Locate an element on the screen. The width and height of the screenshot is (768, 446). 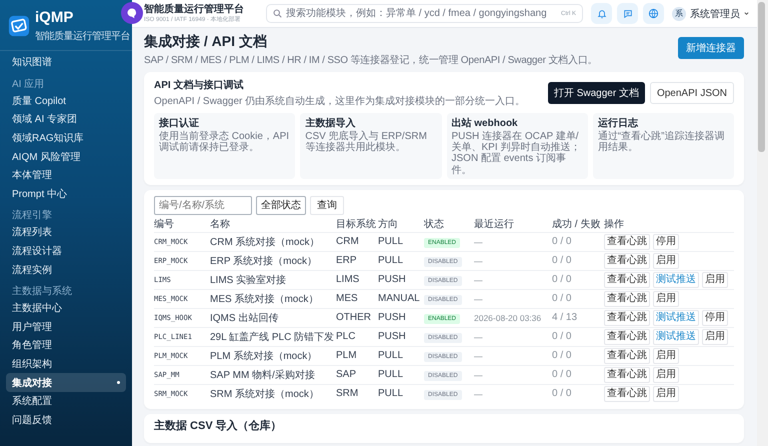
table-cell-text: SAP is located at coordinates (347, 374).